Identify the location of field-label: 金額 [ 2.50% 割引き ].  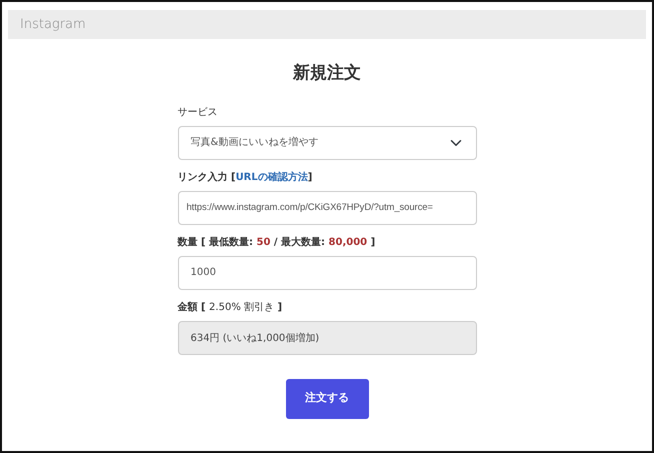
(231, 307).